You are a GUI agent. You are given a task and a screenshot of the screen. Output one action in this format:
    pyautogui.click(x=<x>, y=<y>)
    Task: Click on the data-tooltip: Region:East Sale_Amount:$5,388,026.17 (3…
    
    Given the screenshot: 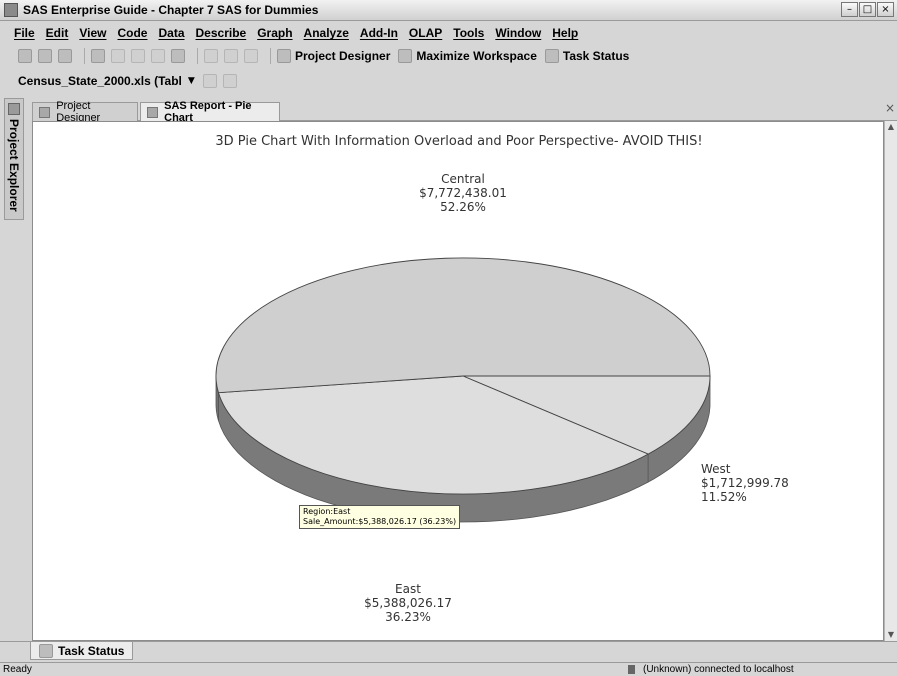 What is the action you would take?
    pyautogui.click(x=380, y=517)
    